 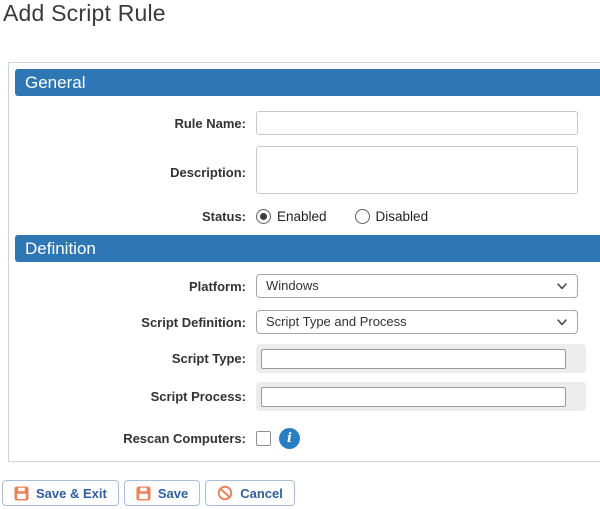 What do you see at coordinates (263, 438) in the screenshot?
I see `rescan-computers-checkbox` at bounding box center [263, 438].